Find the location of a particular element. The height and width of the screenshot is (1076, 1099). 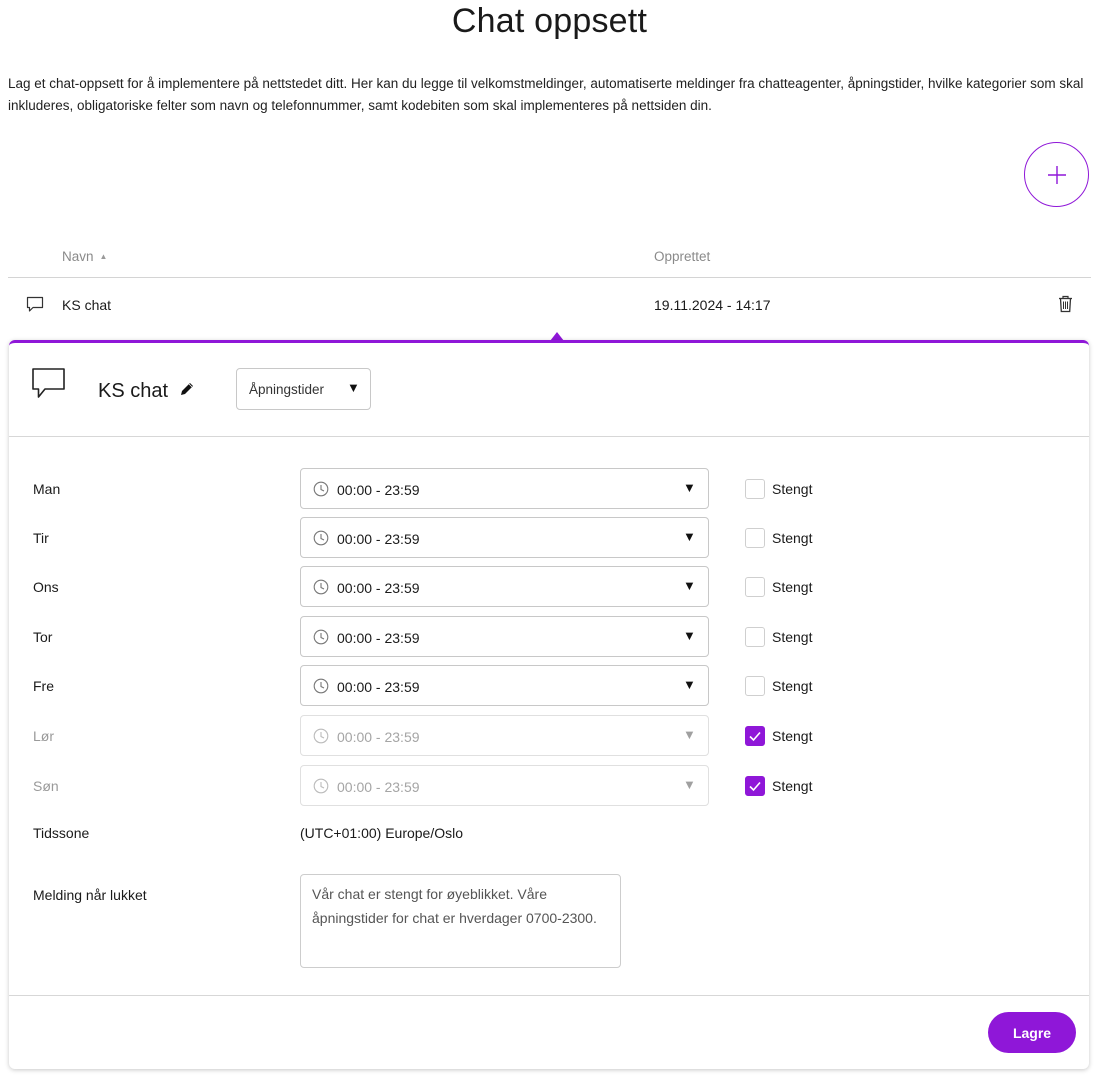

view-select: Åpningstider ▼ is located at coordinates (303, 389).